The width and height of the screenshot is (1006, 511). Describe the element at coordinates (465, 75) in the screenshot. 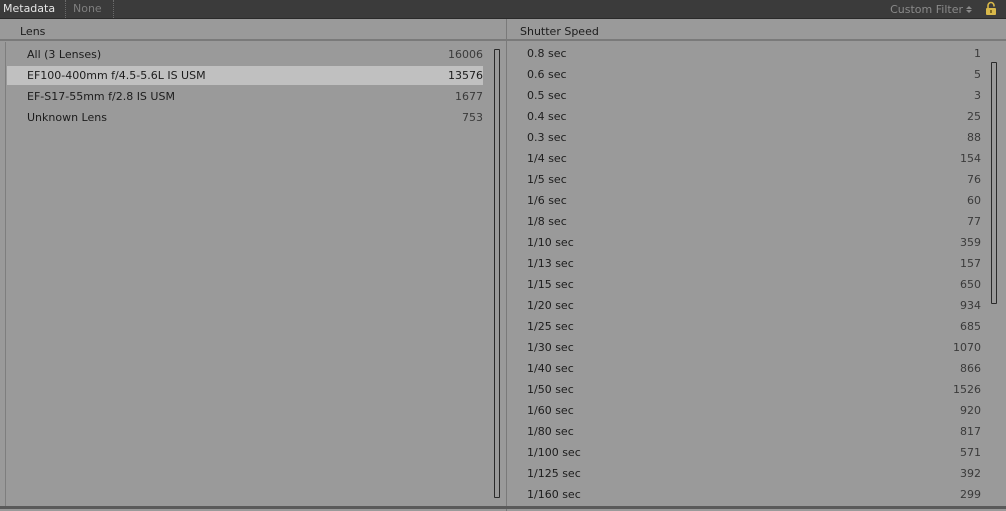

I see `lens-row-count: 13576` at that location.